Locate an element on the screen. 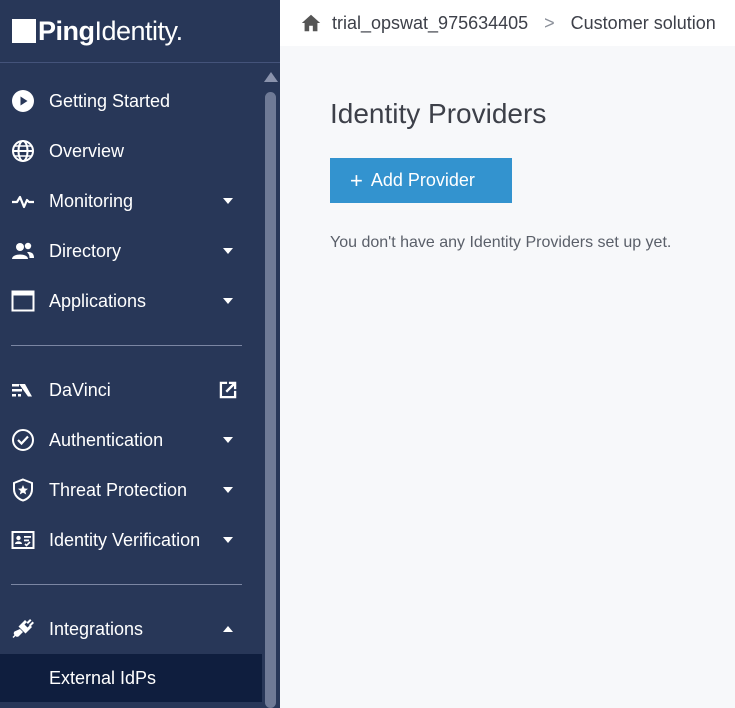  check-circle-icon is located at coordinates (23, 440).